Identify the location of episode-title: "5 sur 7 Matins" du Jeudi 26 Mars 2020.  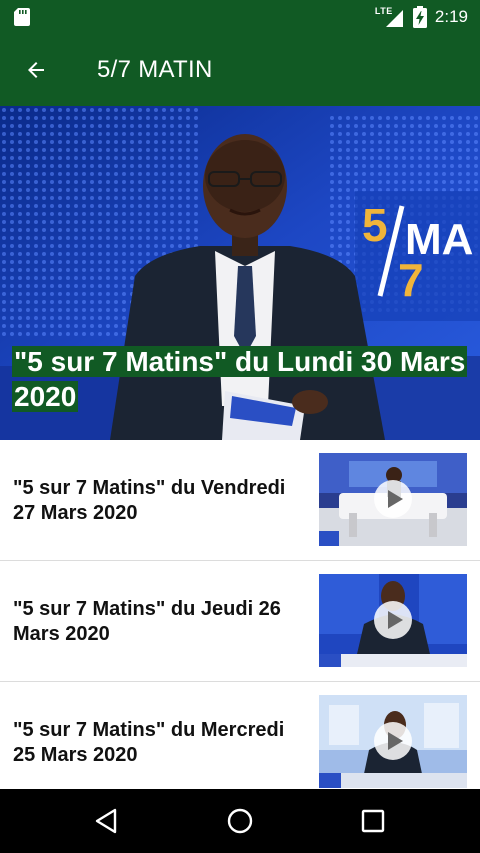
(147, 621).